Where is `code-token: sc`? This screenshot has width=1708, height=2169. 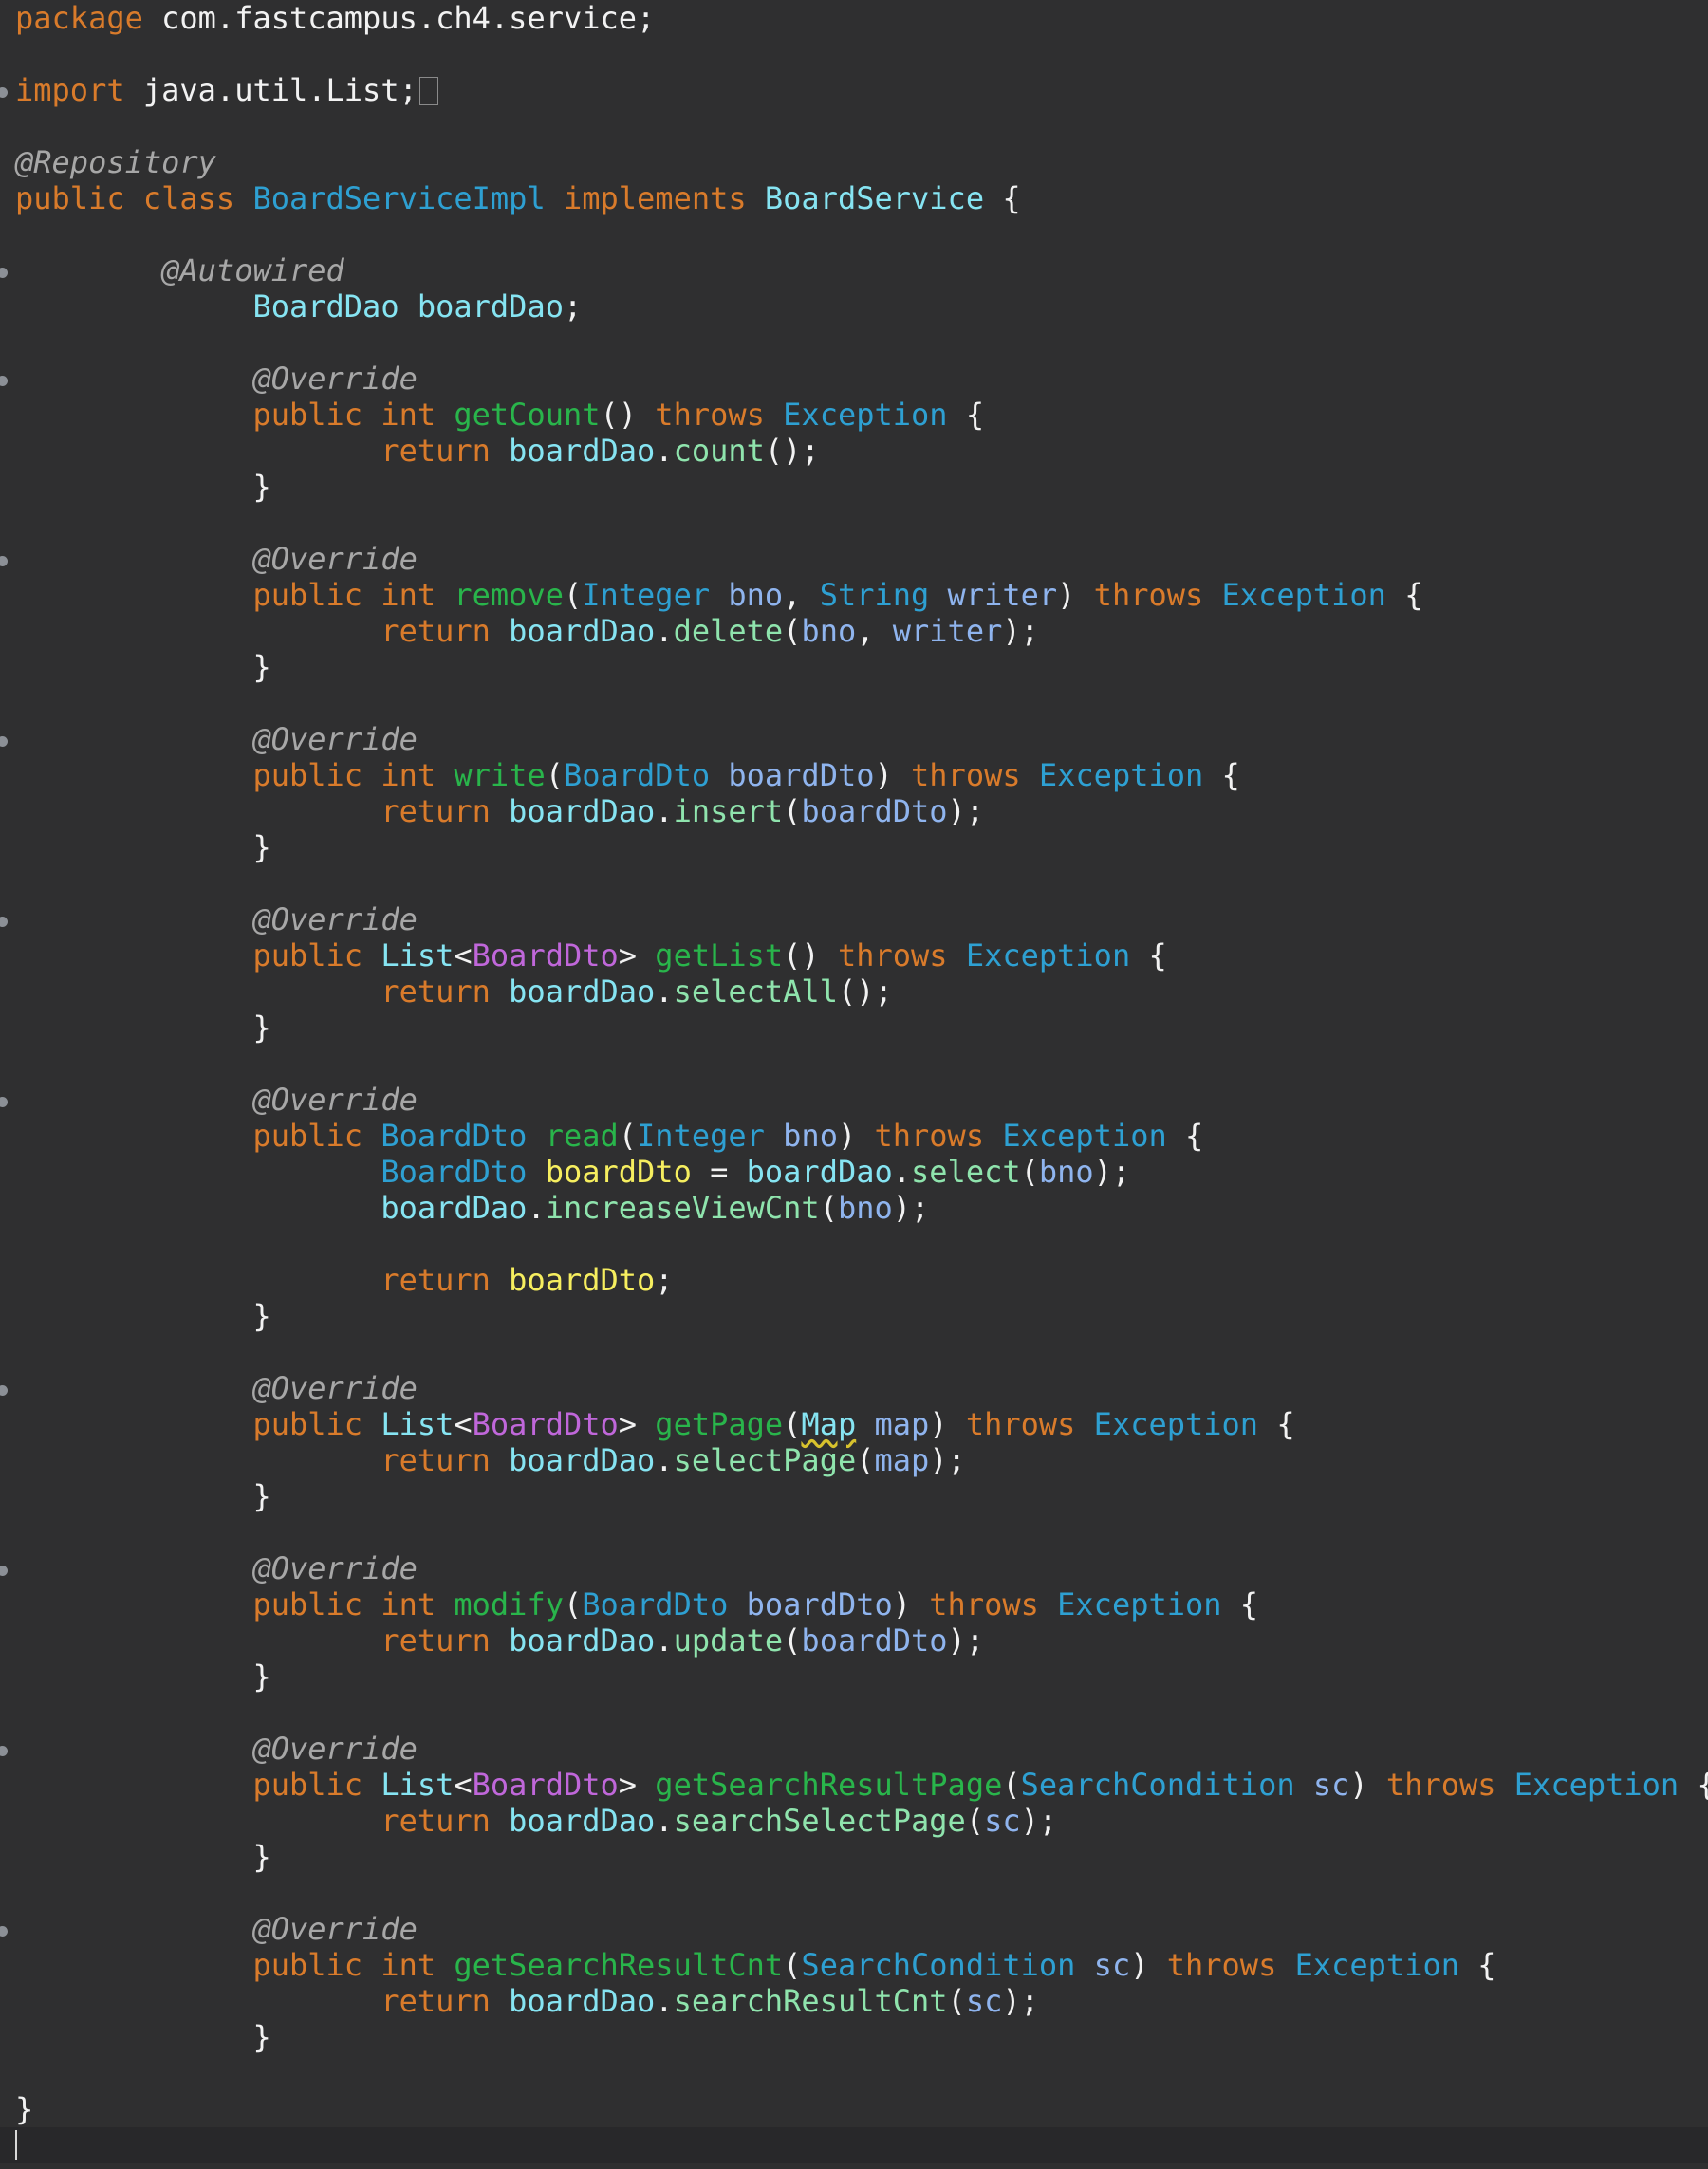 code-token: sc is located at coordinates (1003, 1821).